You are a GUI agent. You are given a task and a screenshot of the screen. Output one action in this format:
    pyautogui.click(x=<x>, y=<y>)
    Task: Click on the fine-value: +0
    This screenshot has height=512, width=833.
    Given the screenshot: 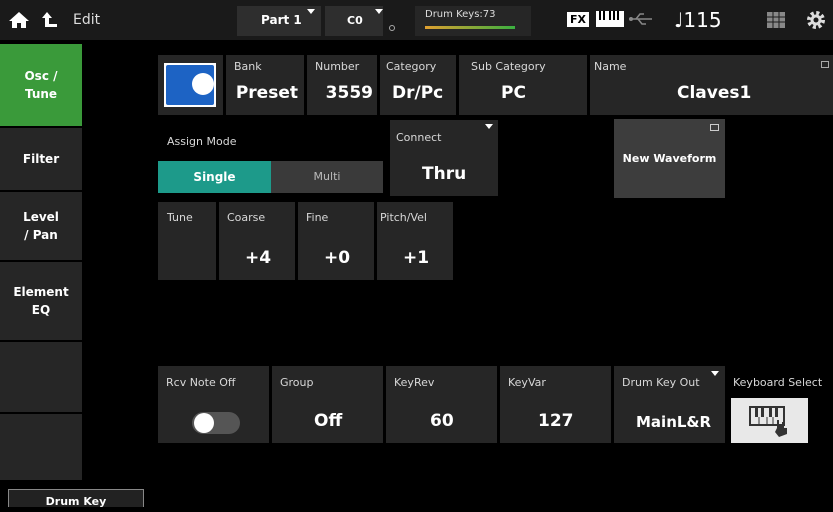 What is the action you would take?
    pyautogui.click(x=337, y=258)
    